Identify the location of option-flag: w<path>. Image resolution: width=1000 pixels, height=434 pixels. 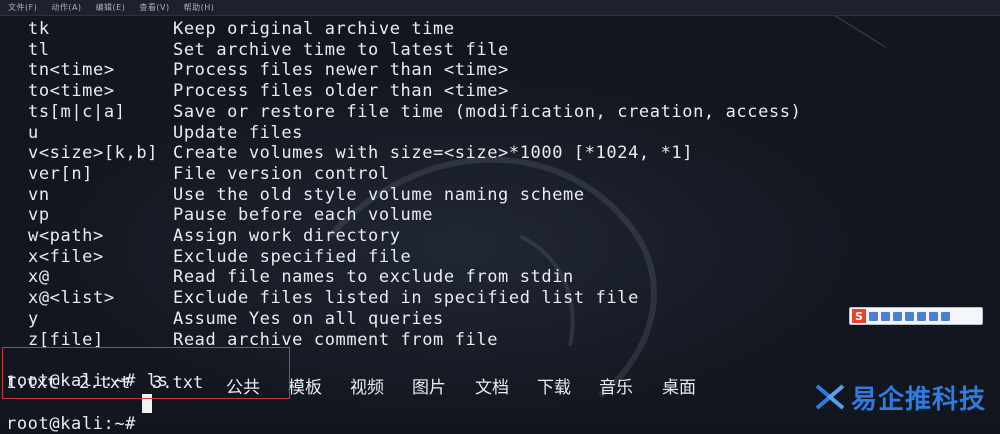
(66, 236).